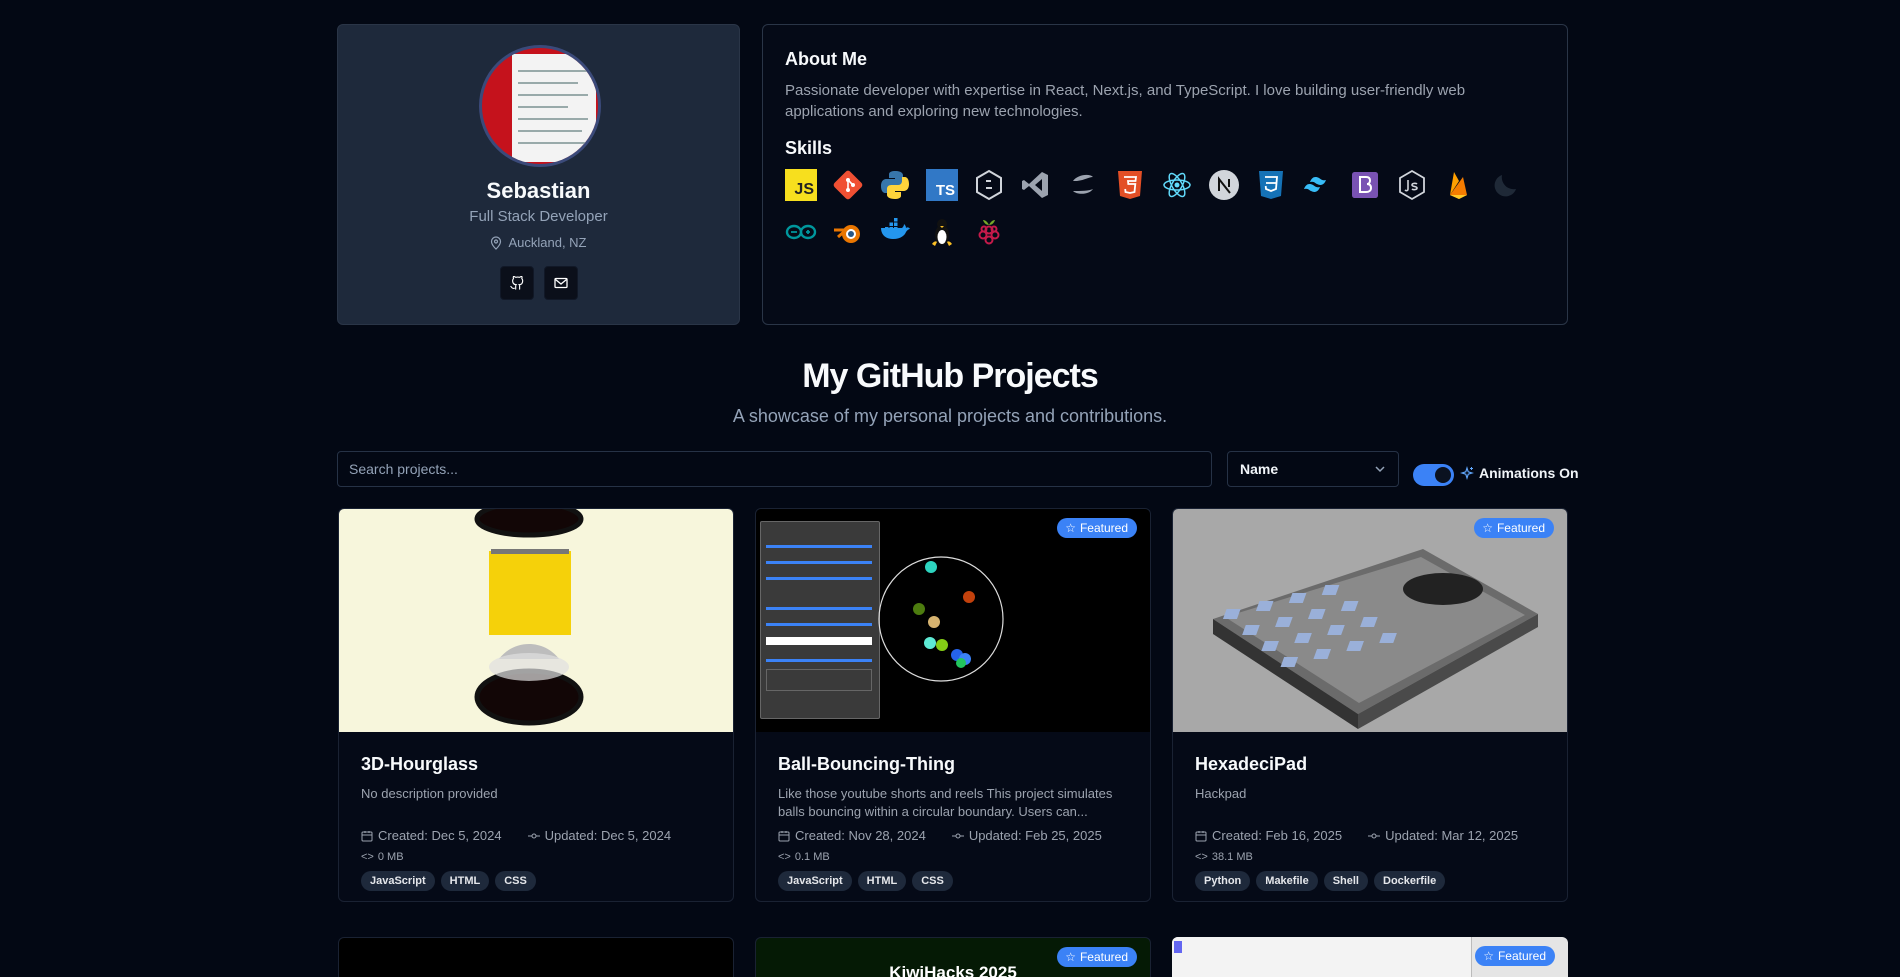 The width and height of the screenshot is (1900, 977). What do you see at coordinates (536, 957) in the screenshot?
I see `project-card` at bounding box center [536, 957].